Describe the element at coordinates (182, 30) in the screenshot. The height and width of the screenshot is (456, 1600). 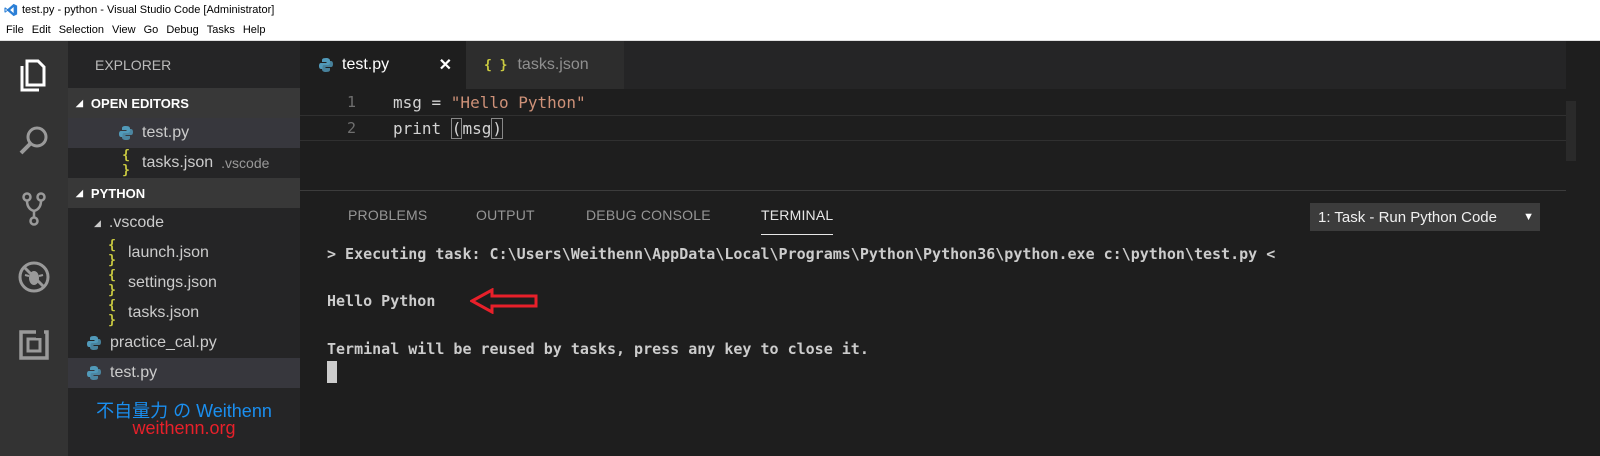
I see `menu-debug: Debug` at that location.